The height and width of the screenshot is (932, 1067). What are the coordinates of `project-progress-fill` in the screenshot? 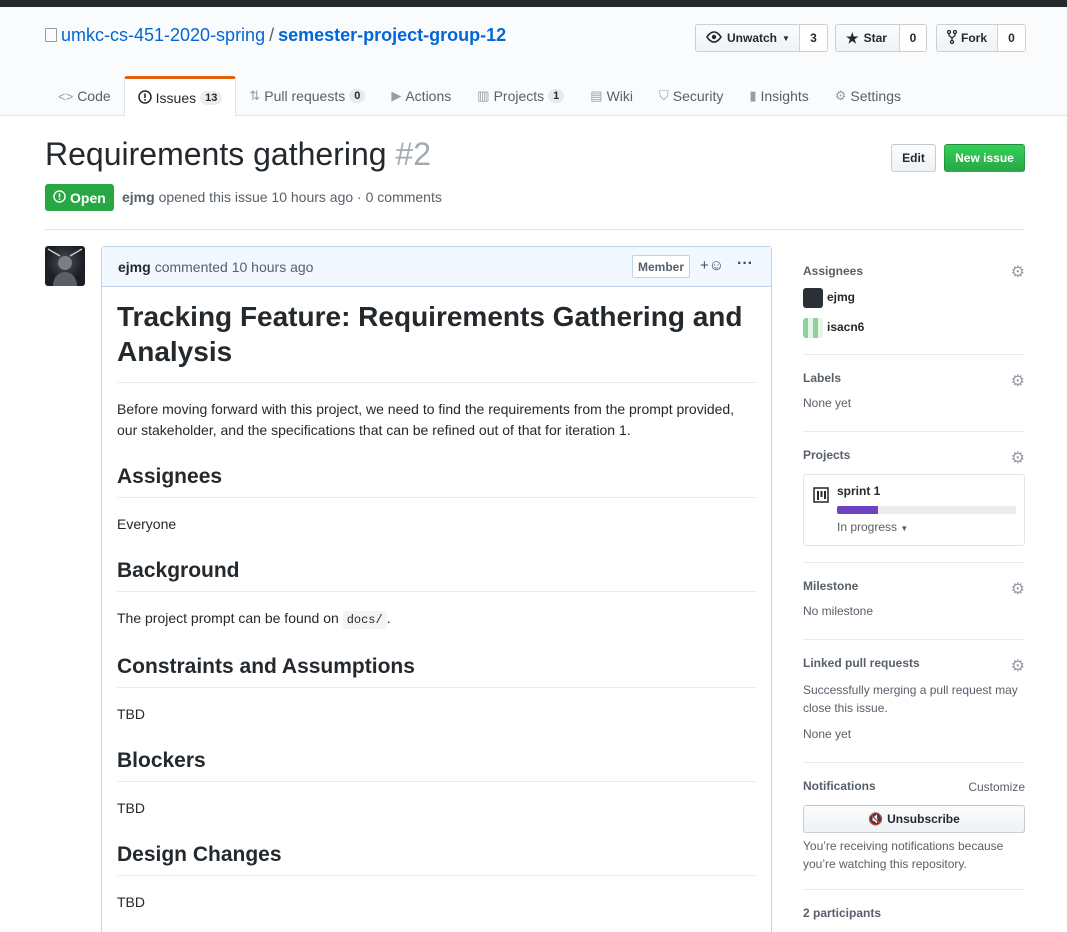 It's located at (858, 510).